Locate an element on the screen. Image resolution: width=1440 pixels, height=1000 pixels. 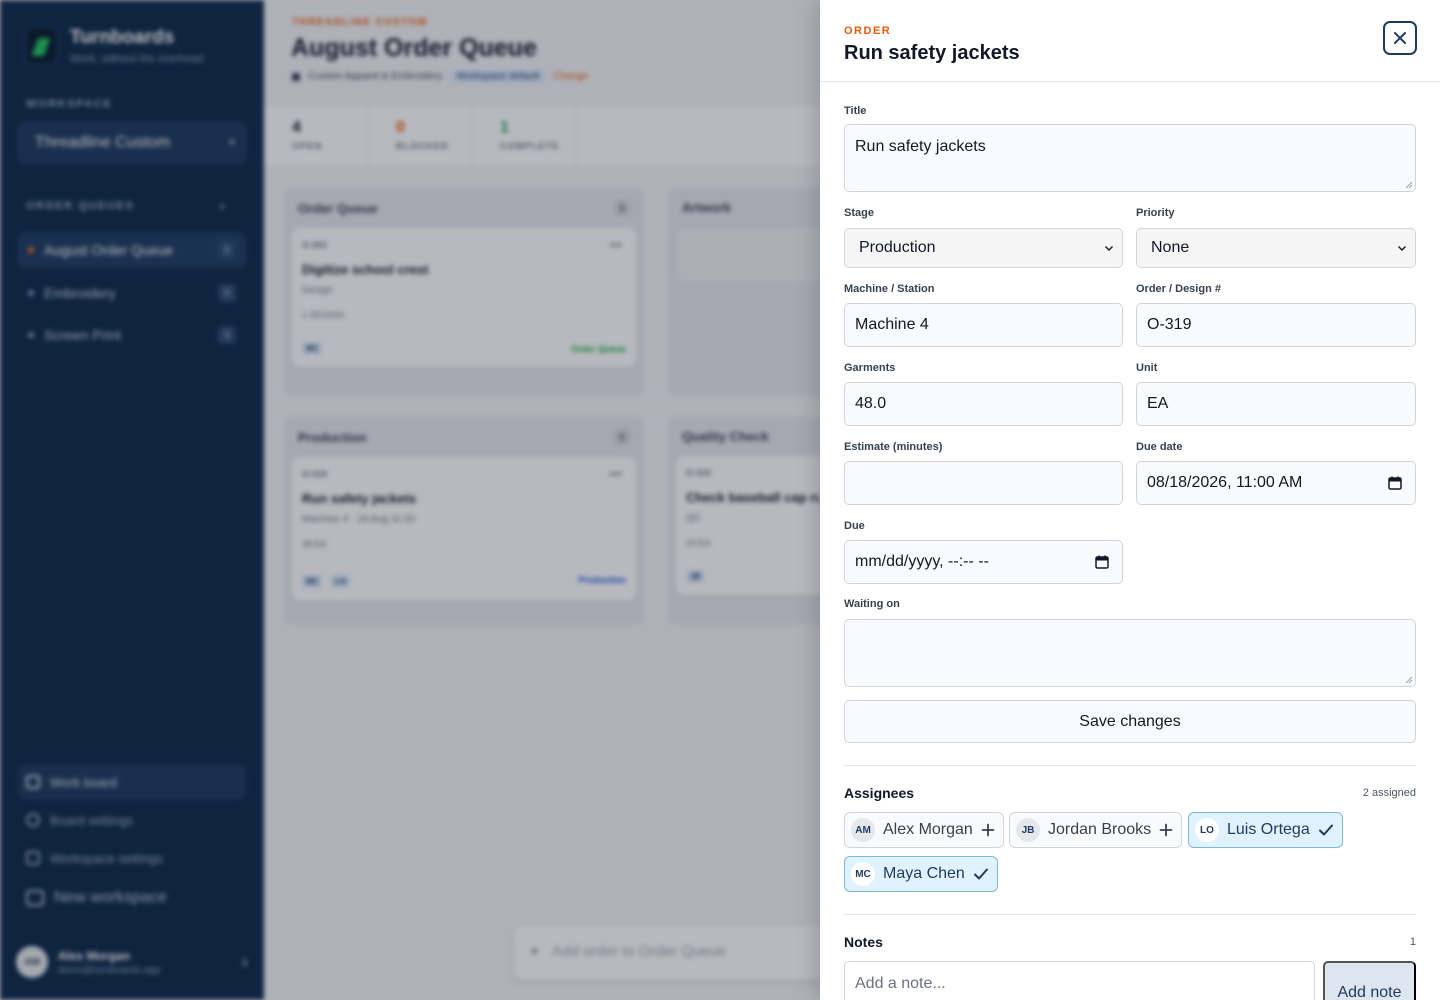
assignee-chip-luis-ortega: LO Luis Ortega is located at coordinates (1265, 830).